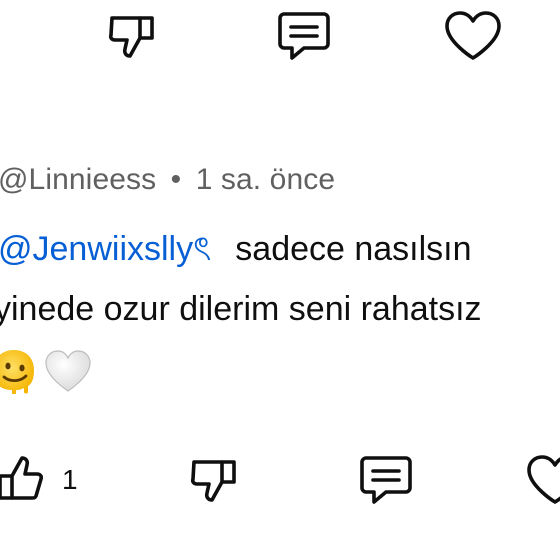  I want to click on dislike-button, so click(214, 480).